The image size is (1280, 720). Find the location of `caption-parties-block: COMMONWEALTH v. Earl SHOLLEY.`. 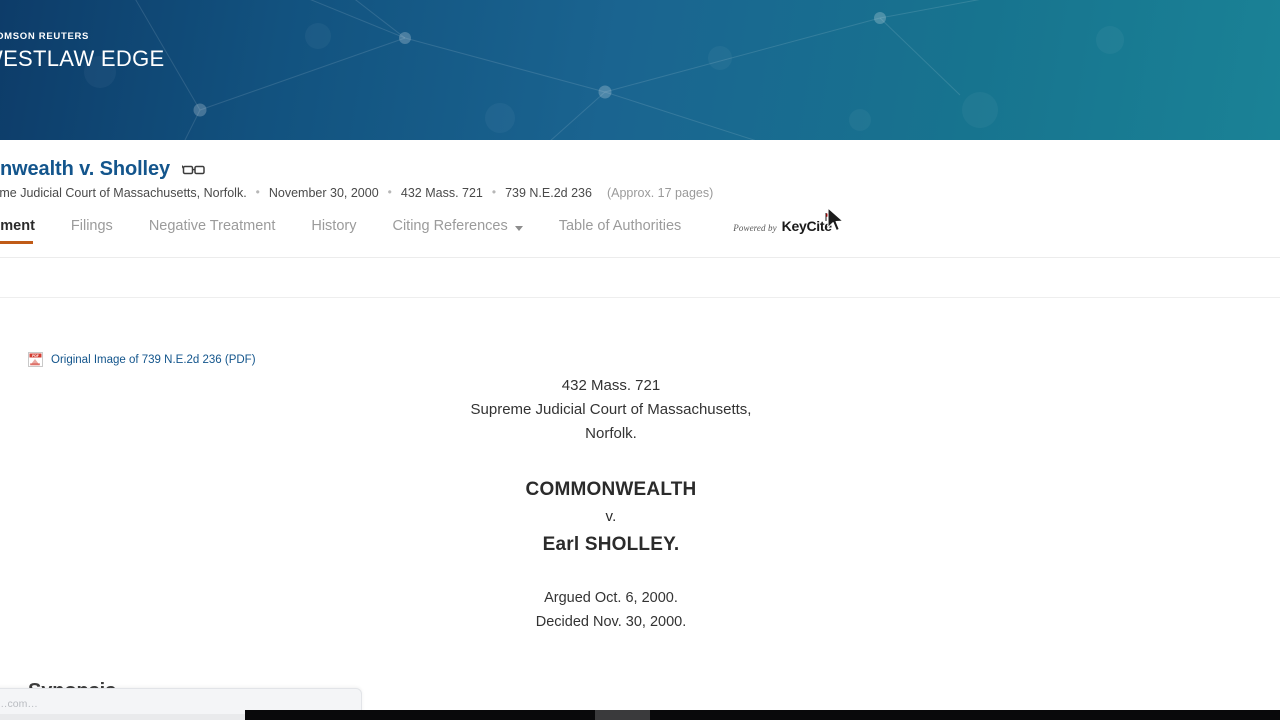

caption-parties-block: COMMONWEALTH v. Earl SHOLLEY. is located at coordinates (611, 517).